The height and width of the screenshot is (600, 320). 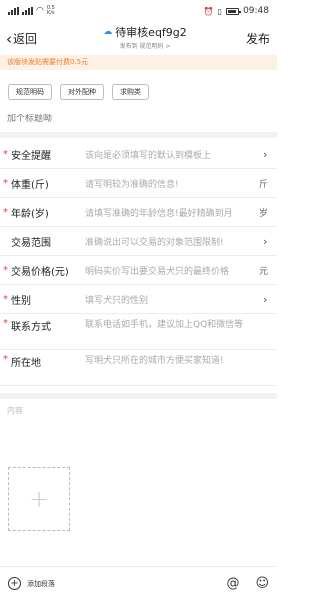 I want to click on category-tags: 规范明码 对外配种 求购类, so click(x=78, y=92).